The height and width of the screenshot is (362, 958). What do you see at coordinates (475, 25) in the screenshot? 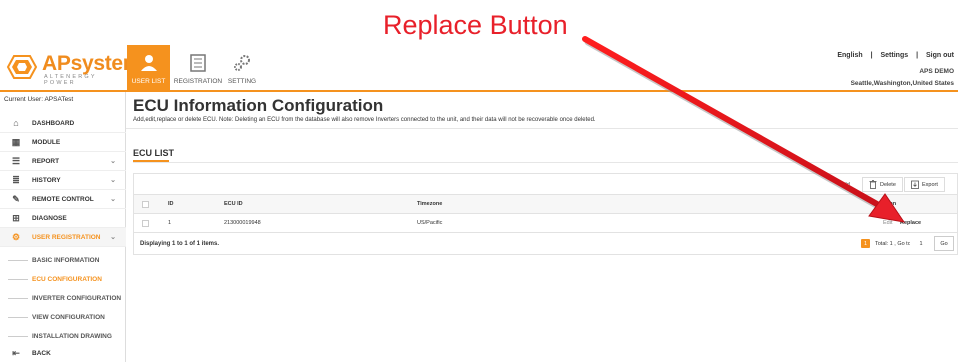
I see `annotation-title: Replace Button` at bounding box center [475, 25].